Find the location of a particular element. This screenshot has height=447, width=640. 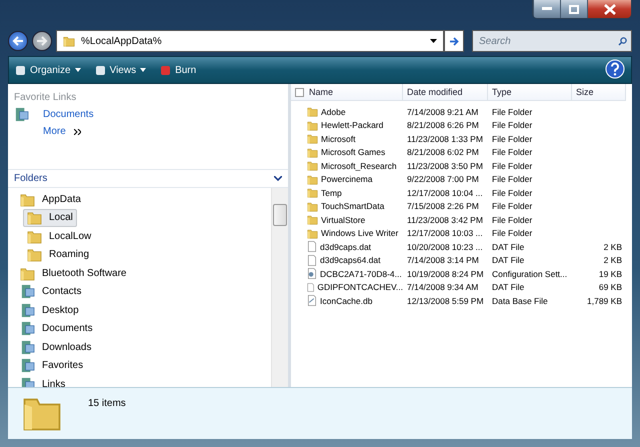

folder-tree-item: Local is located at coordinates (50, 217).